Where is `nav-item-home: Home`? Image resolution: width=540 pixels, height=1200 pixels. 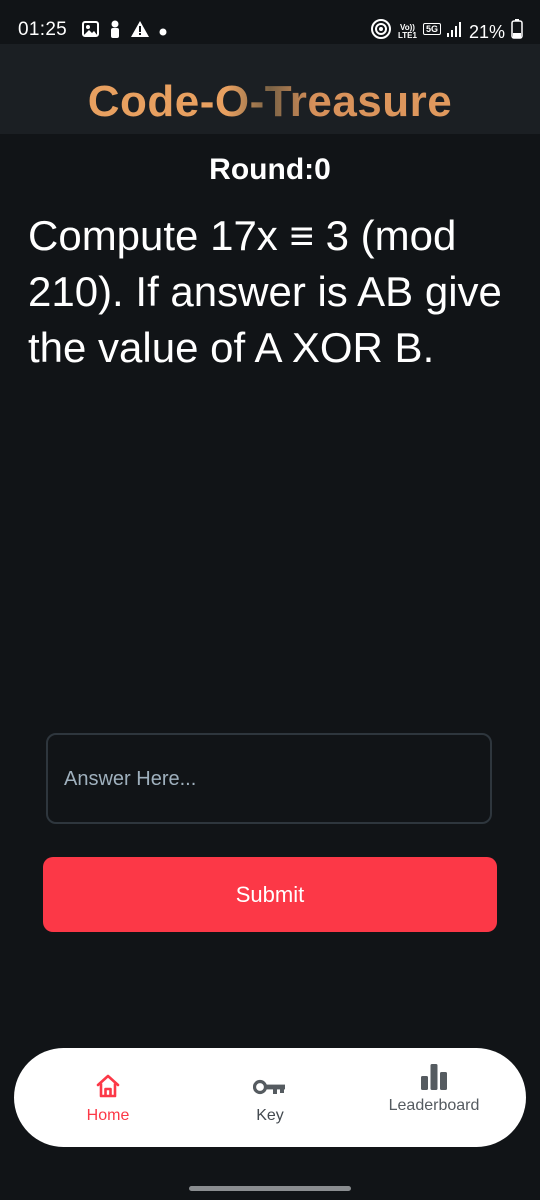 nav-item-home: Home is located at coordinates (108, 1097).